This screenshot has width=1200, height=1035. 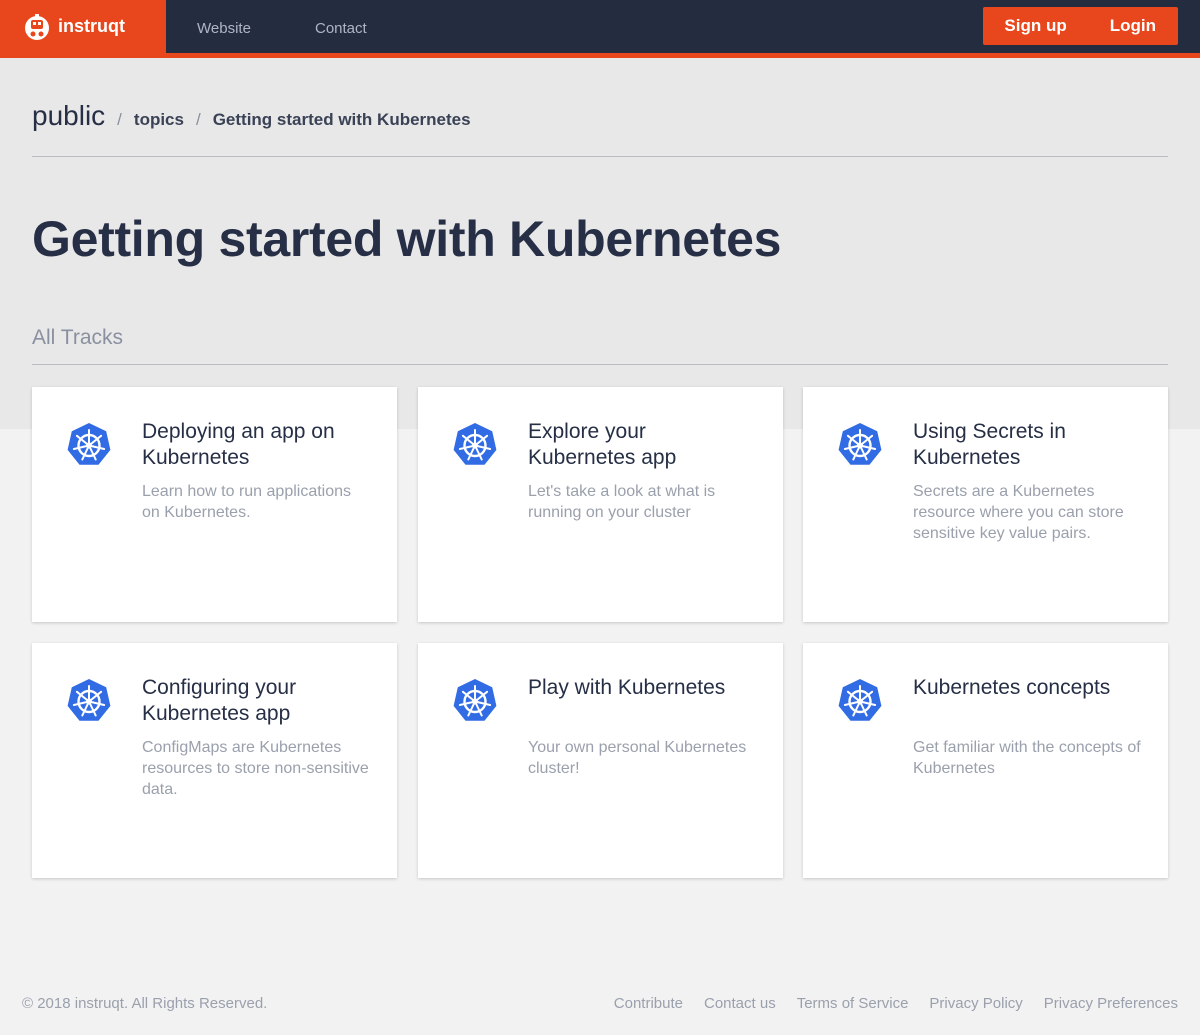 What do you see at coordinates (600, 29) in the screenshot?
I see `top-navbar: instruqt Website Contact Sign up Login` at bounding box center [600, 29].